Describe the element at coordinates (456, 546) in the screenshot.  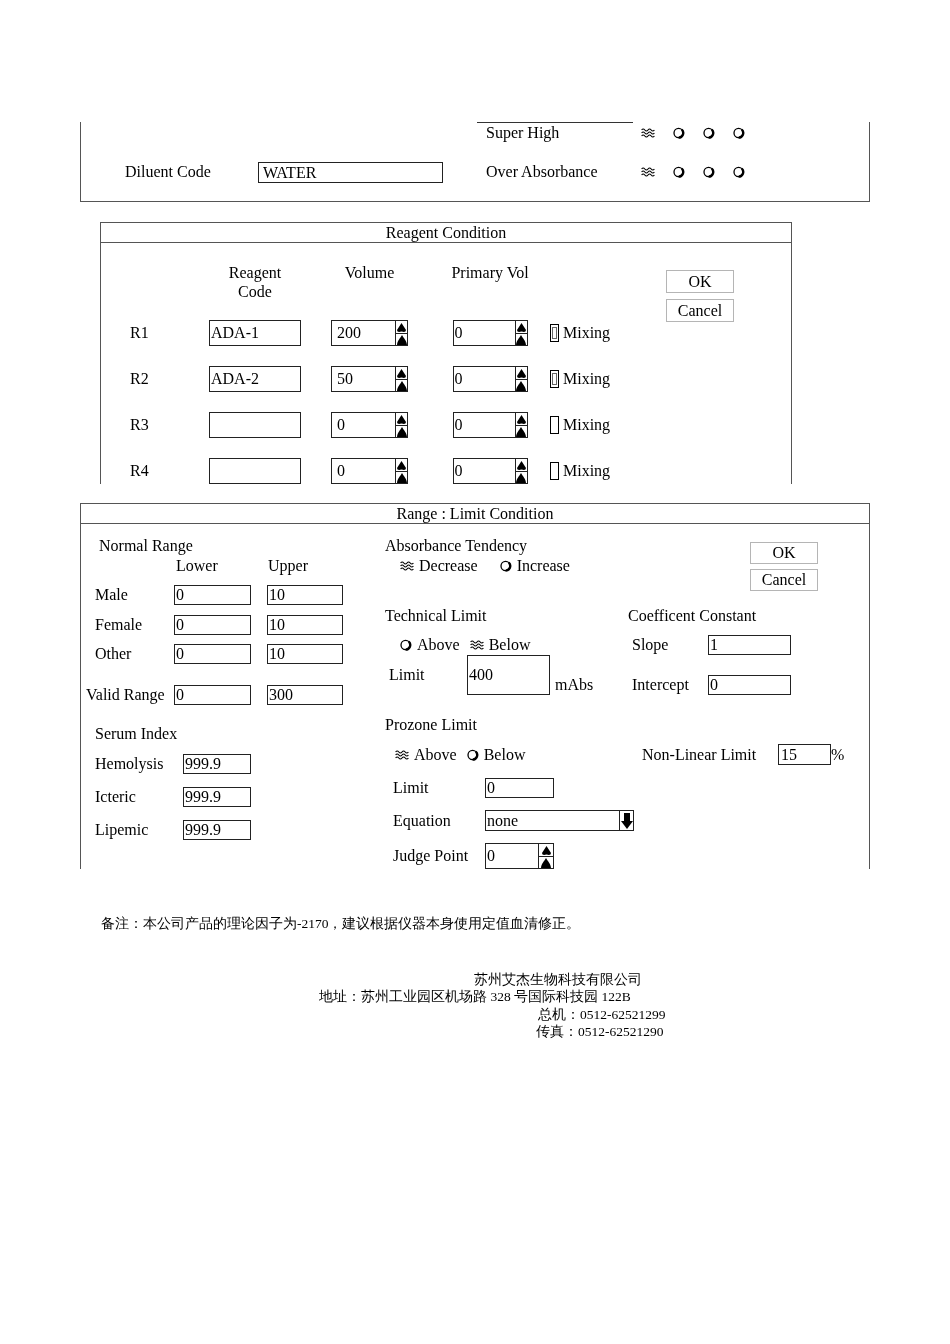
I see `section-title: Absorbance Tendency` at that location.